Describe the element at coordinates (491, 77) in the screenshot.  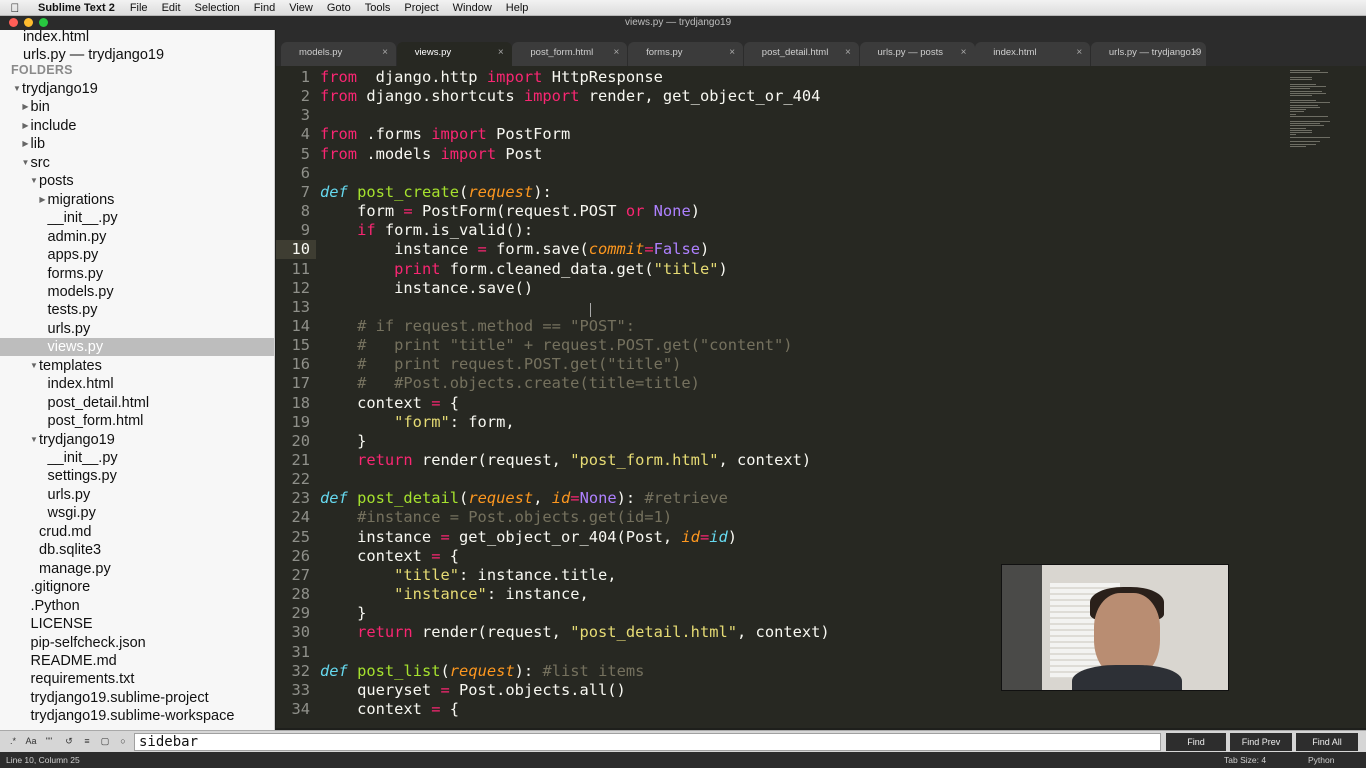
I see `code-line: from django.http import HttpResponse` at that location.